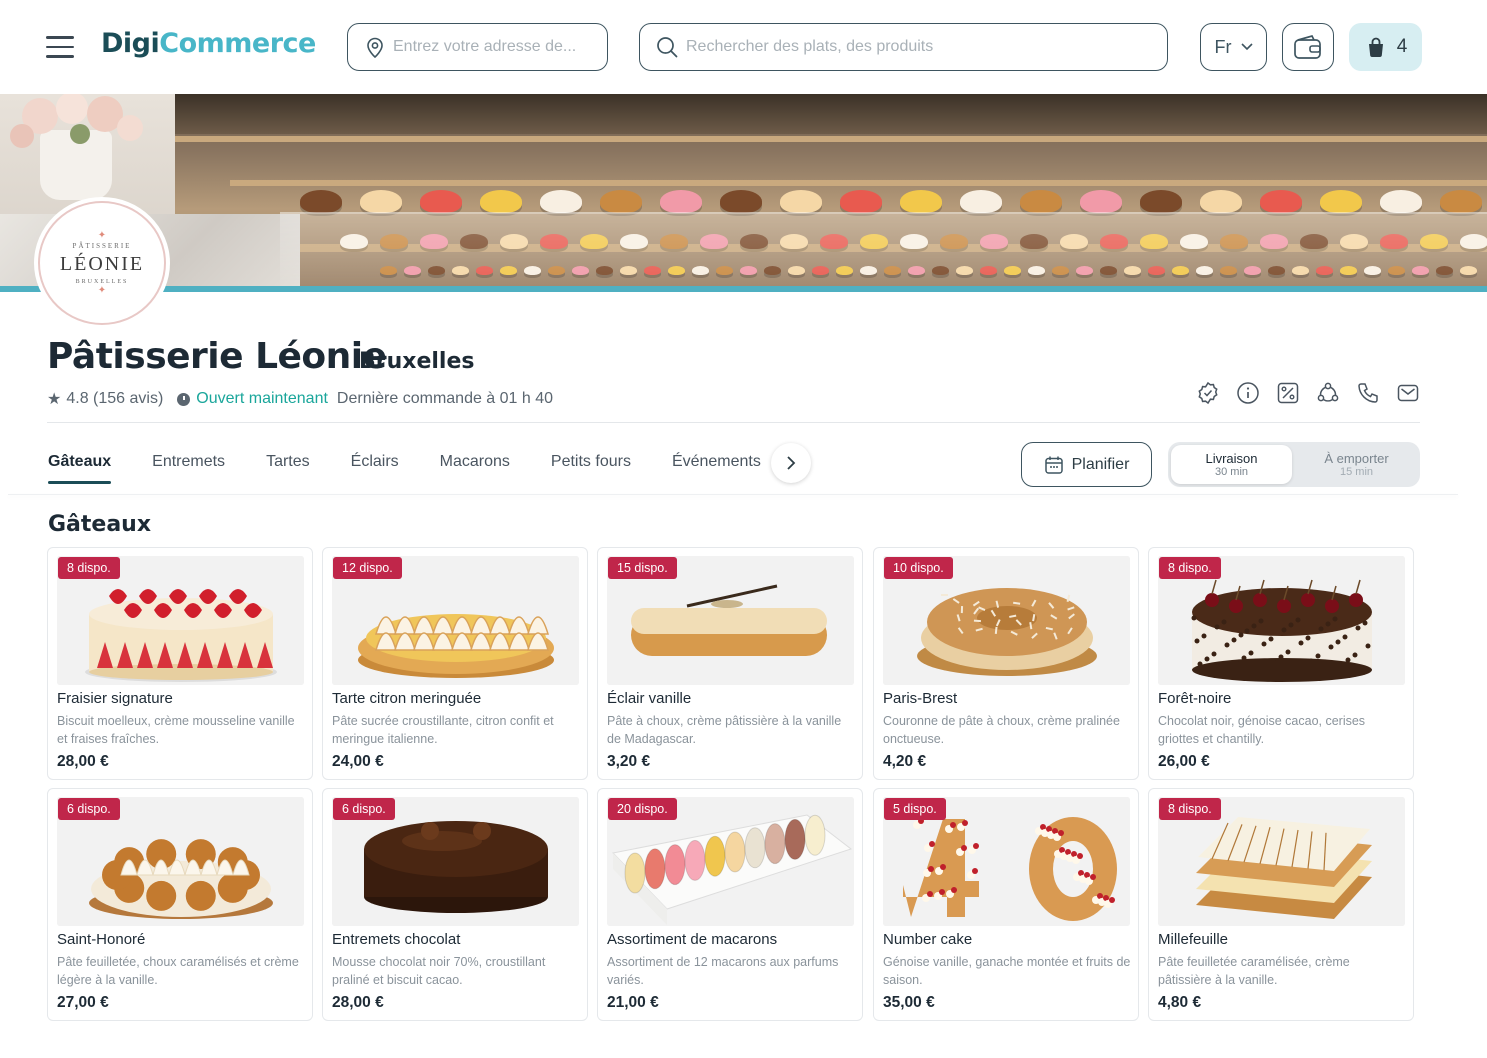 This screenshot has height=1058, width=1487. I want to click on product-name: Number cake, so click(928, 939).